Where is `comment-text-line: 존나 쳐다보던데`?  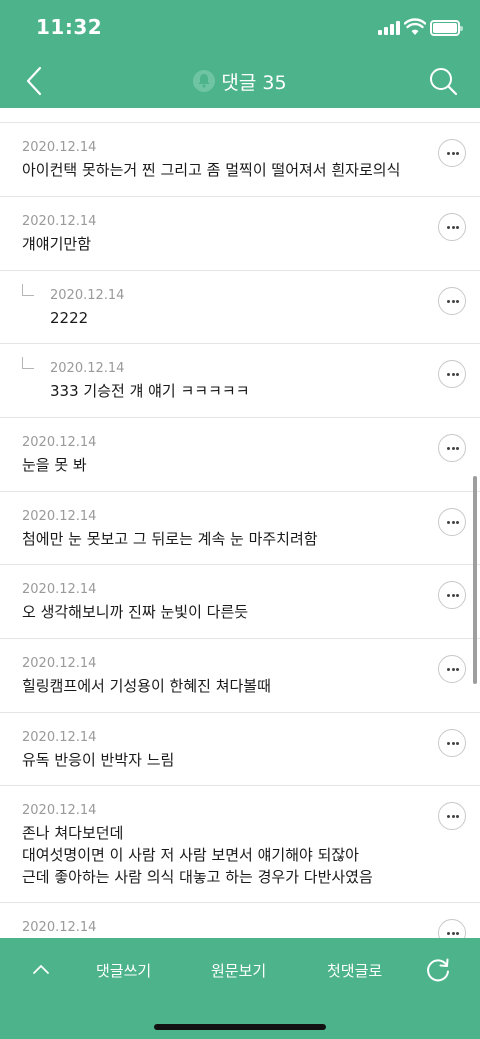
comment-text-line: 존나 쳐다보던데 is located at coordinates (73, 833).